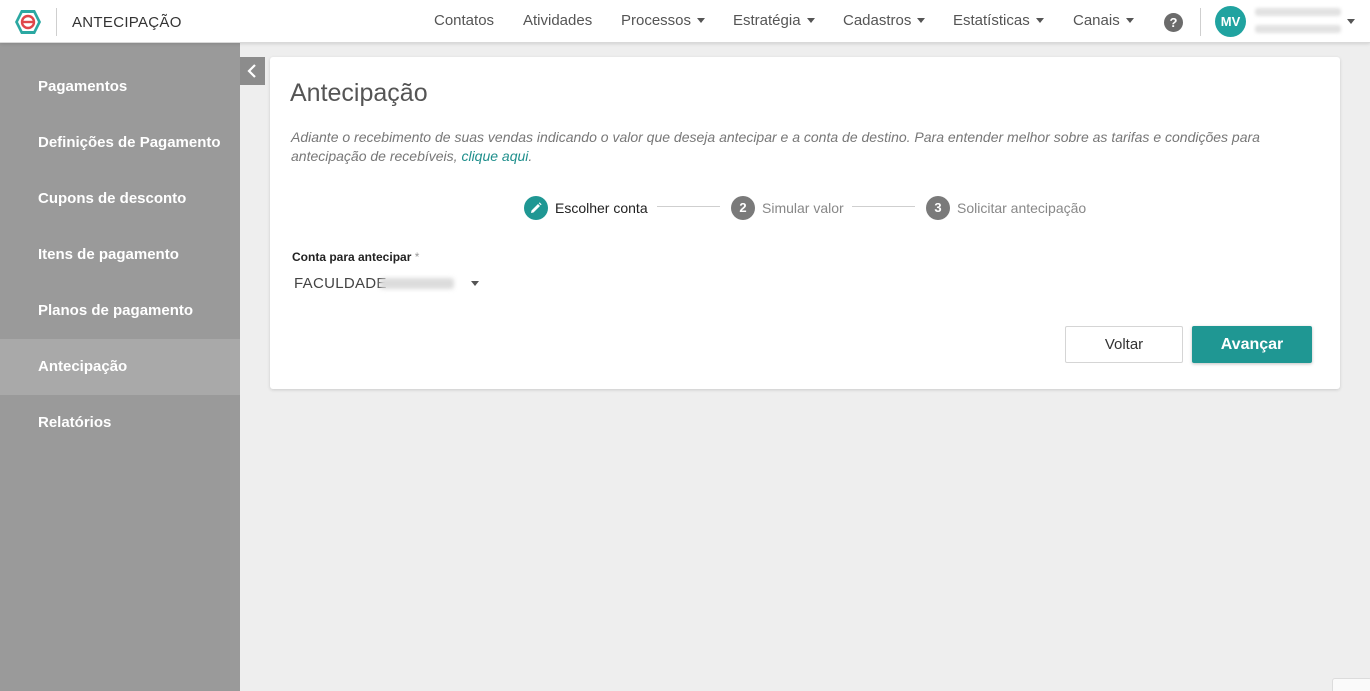  What do you see at coordinates (1298, 29) in the screenshot?
I see `user-email-redacted` at bounding box center [1298, 29].